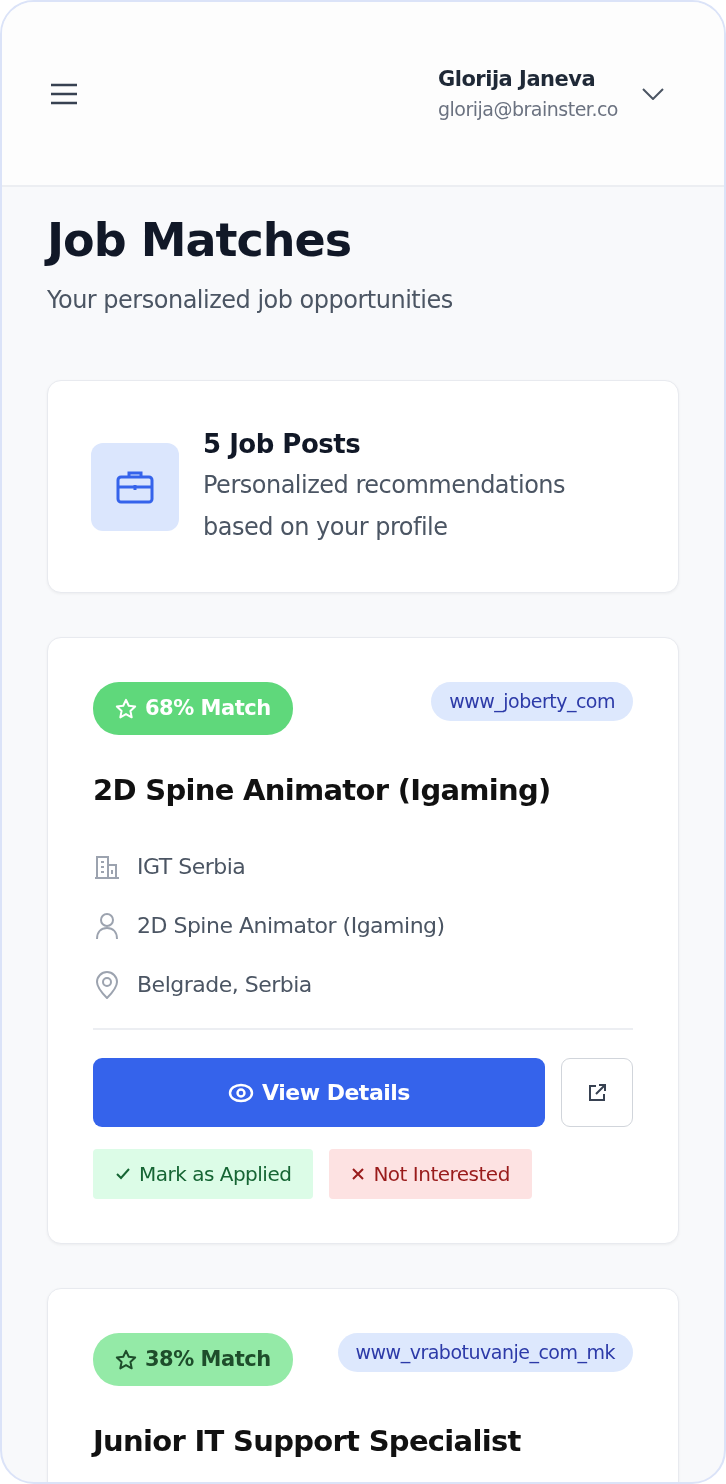  What do you see at coordinates (527, 109) in the screenshot?
I see `user-email: glorija@brainster.co` at bounding box center [527, 109].